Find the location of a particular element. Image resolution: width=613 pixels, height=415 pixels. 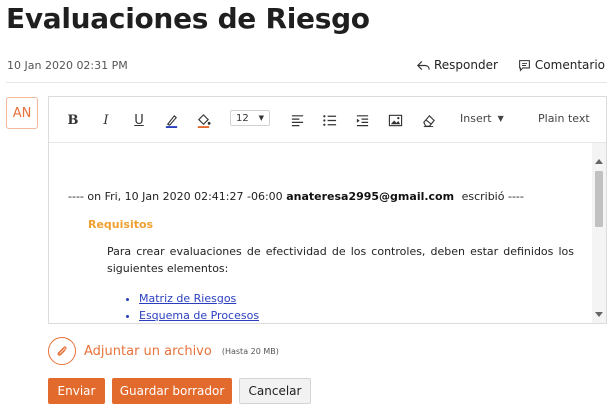

text-color-icon is located at coordinates (171, 120).